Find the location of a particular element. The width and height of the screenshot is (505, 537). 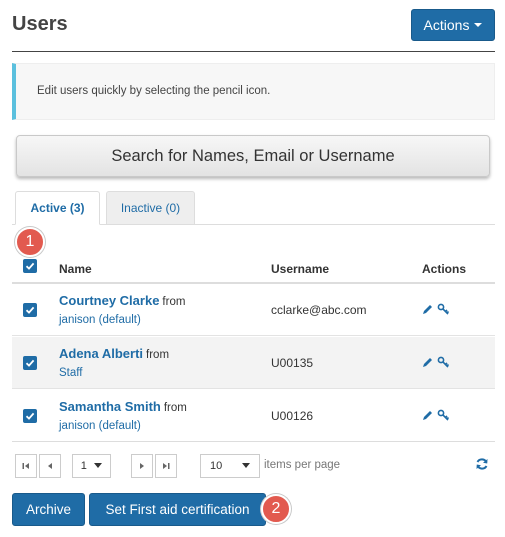

refresh-icon is located at coordinates (482, 464).